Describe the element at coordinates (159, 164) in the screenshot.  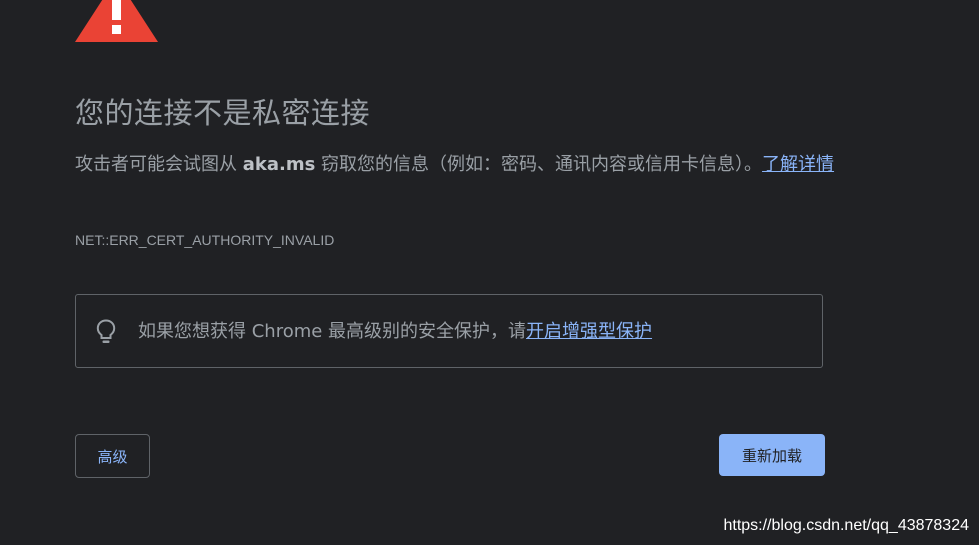
I see `description-before: 攻击者可能会试图从` at that location.